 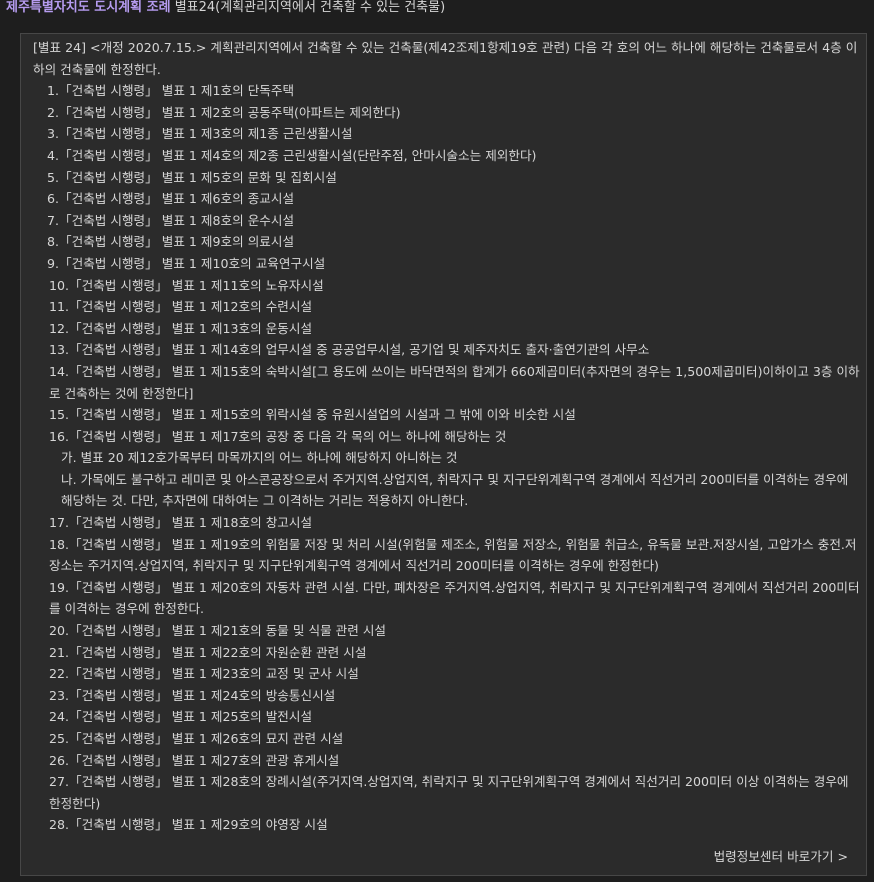 What do you see at coordinates (53, 263) in the screenshot?
I see `item-number: 9.` at bounding box center [53, 263].